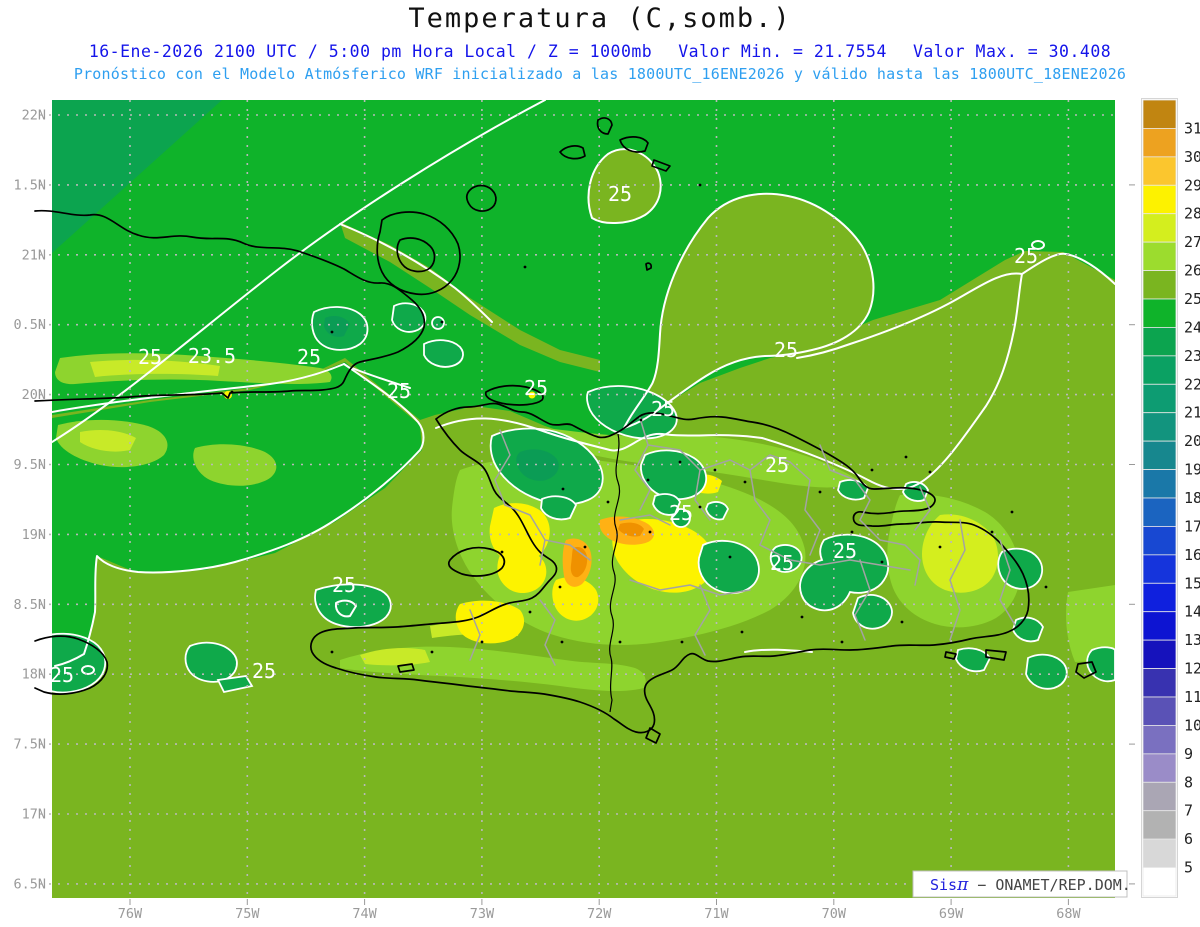 The height and width of the screenshot is (927, 1200). What do you see at coordinates (1192, 498) in the screenshot?
I see `colorbar-tick-label: 18` at bounding box center [1192, 498].